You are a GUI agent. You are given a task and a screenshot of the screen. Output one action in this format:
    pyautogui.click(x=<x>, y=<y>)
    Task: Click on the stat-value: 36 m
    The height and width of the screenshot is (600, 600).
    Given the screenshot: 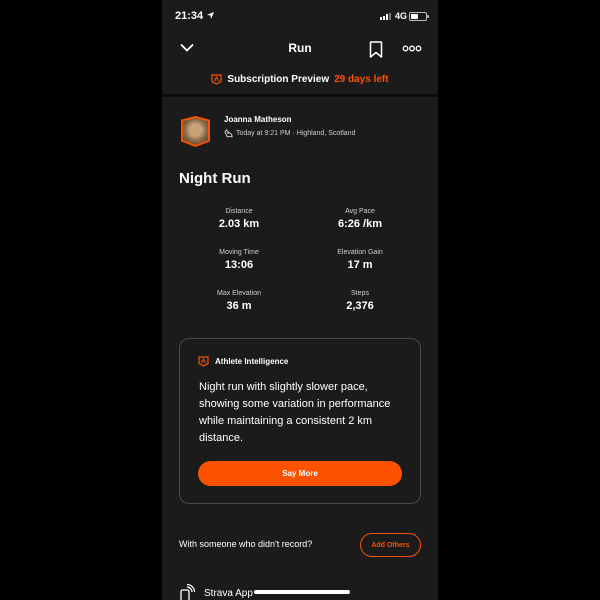 What is the action you would take?
    pyautogui.click(x=239, y=306)
    